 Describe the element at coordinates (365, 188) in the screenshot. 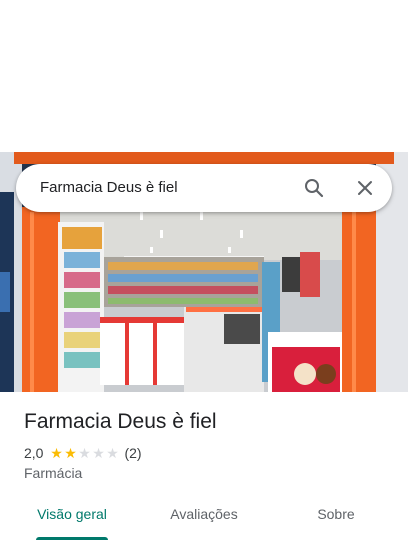

I see `close-icon` at that location.